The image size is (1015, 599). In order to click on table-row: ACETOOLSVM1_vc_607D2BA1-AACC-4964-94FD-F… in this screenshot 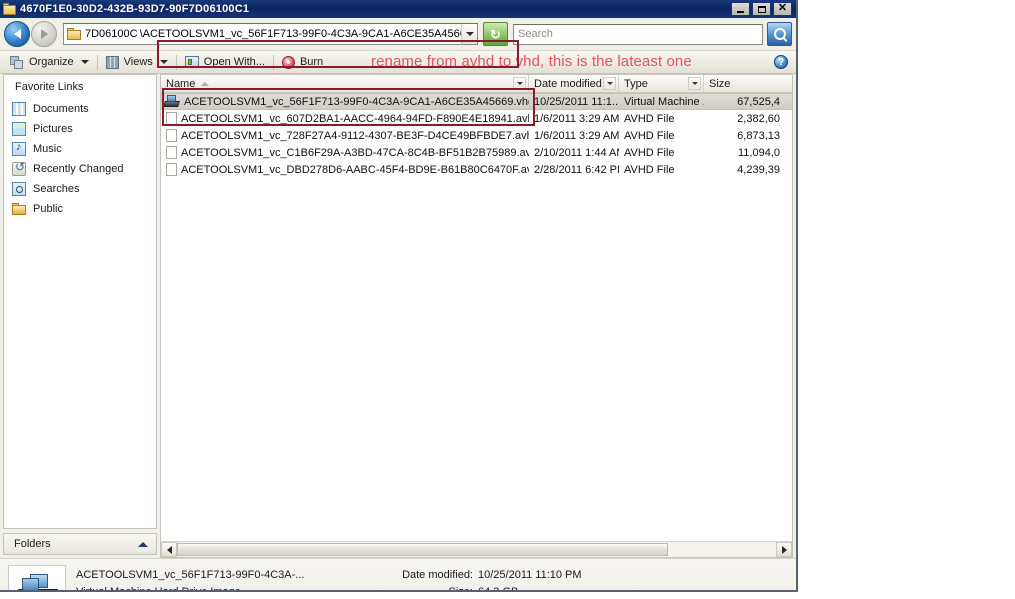, I will do `click(476, 118)`.